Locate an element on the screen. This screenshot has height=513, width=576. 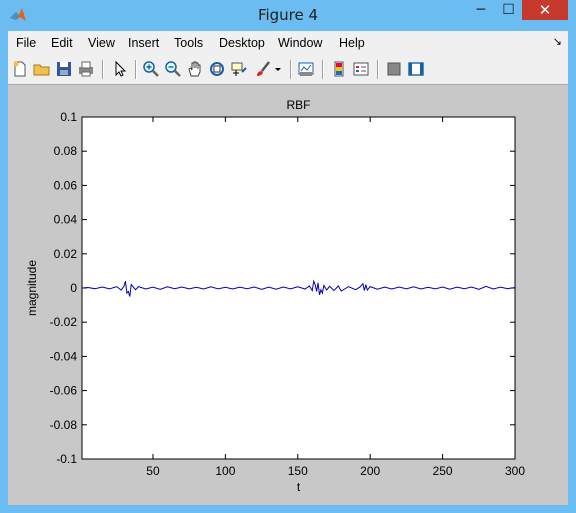
title-bar: Figure 4 ─ ☐ ✕ is located at coordinates (288, 15).